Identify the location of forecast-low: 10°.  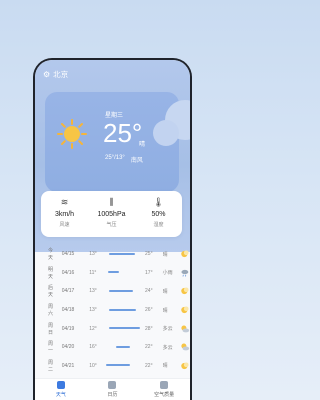
(93, 365).